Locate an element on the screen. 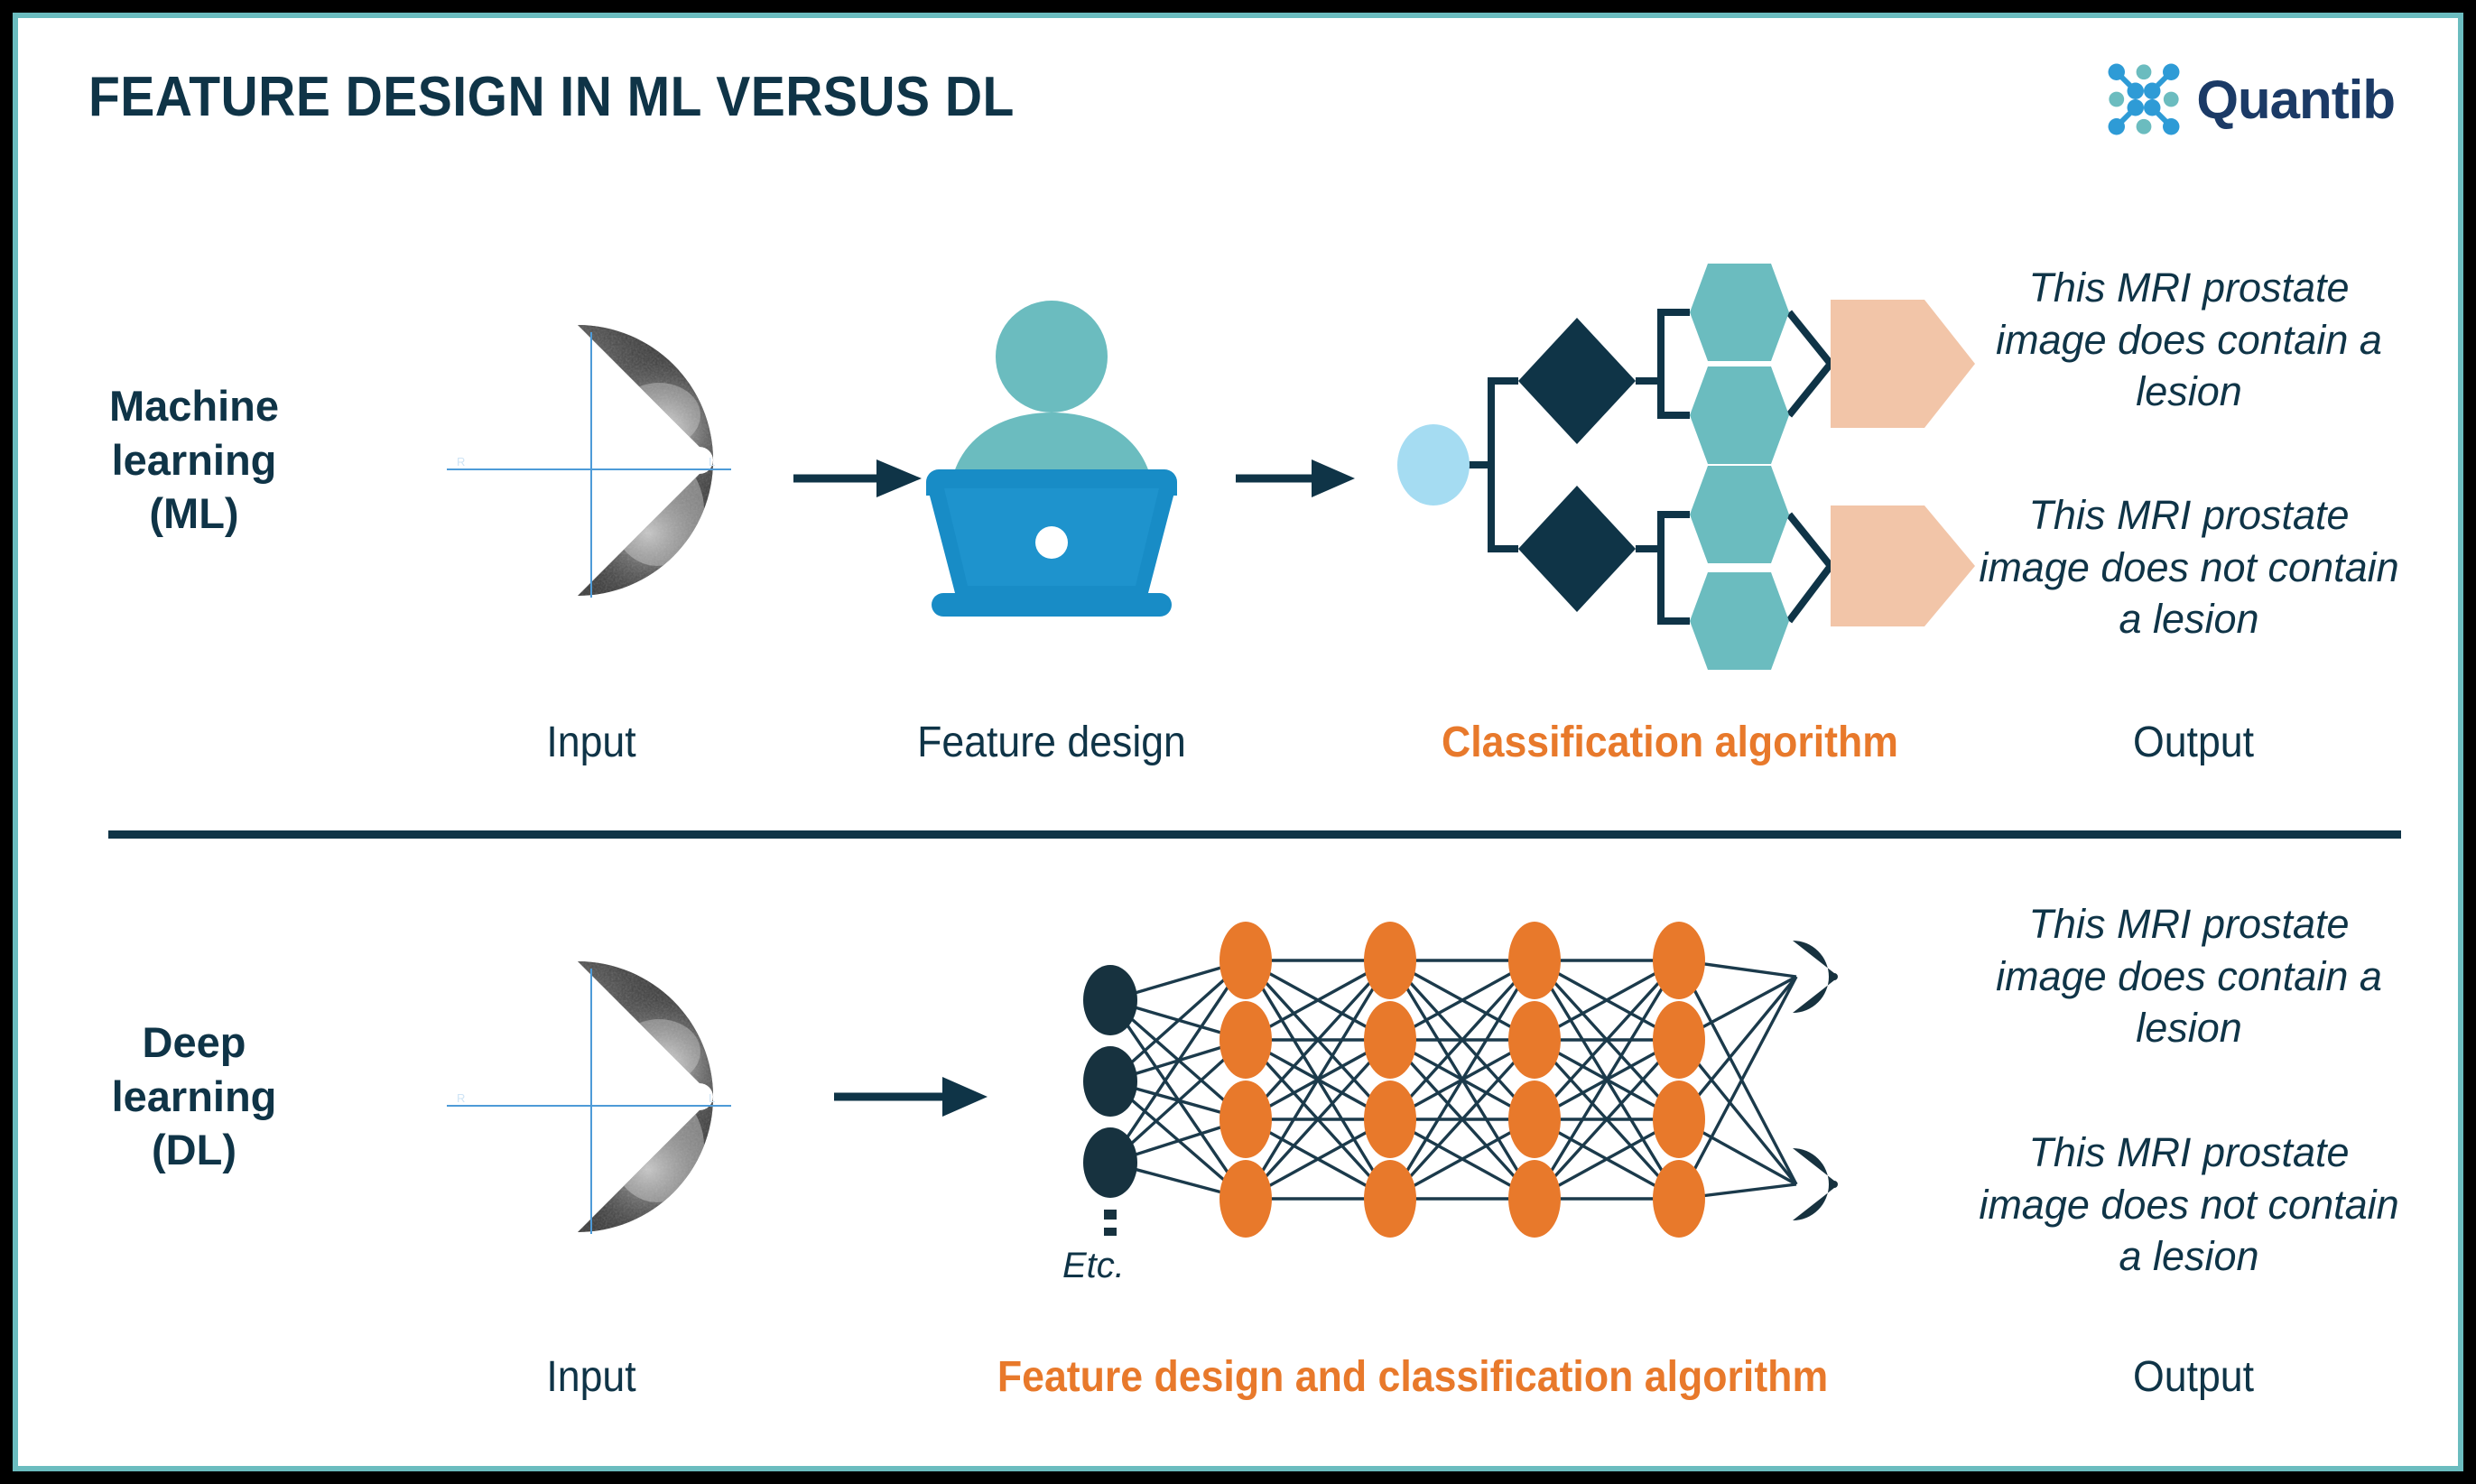 This screenshot has height=1484, width=2476. person-at-laptop-icon is located at coordinates (1051, 459).